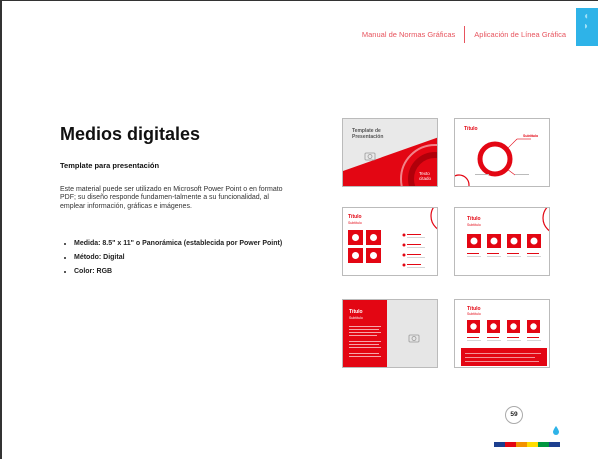 This screenshot has height=459, width=598. I want to click on icon-grid-title: Título, so click(355, 217).